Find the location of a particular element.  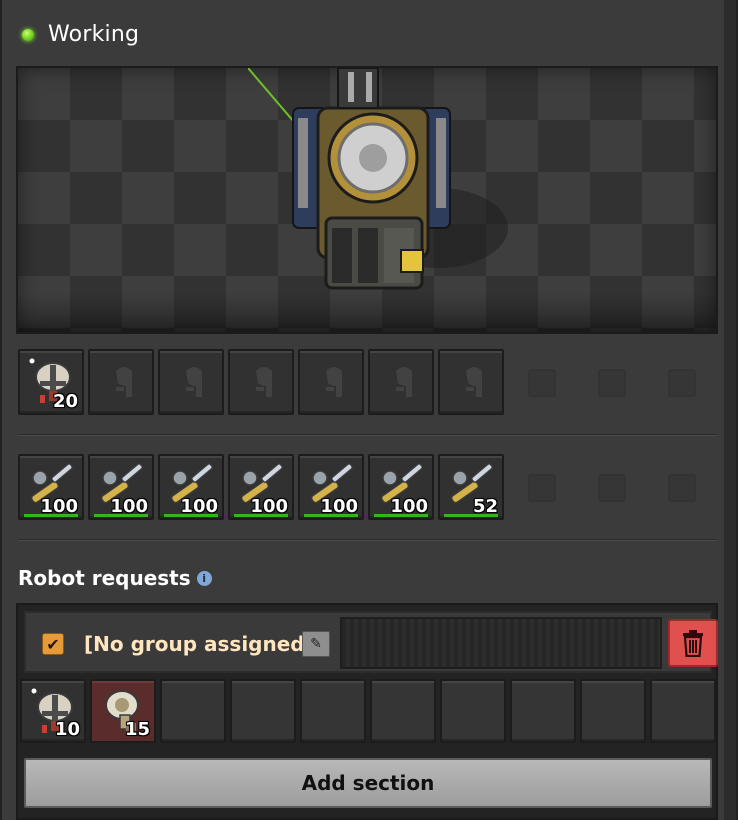

robot-requests-header: Robot requests i is located at coordinates (115, 578).